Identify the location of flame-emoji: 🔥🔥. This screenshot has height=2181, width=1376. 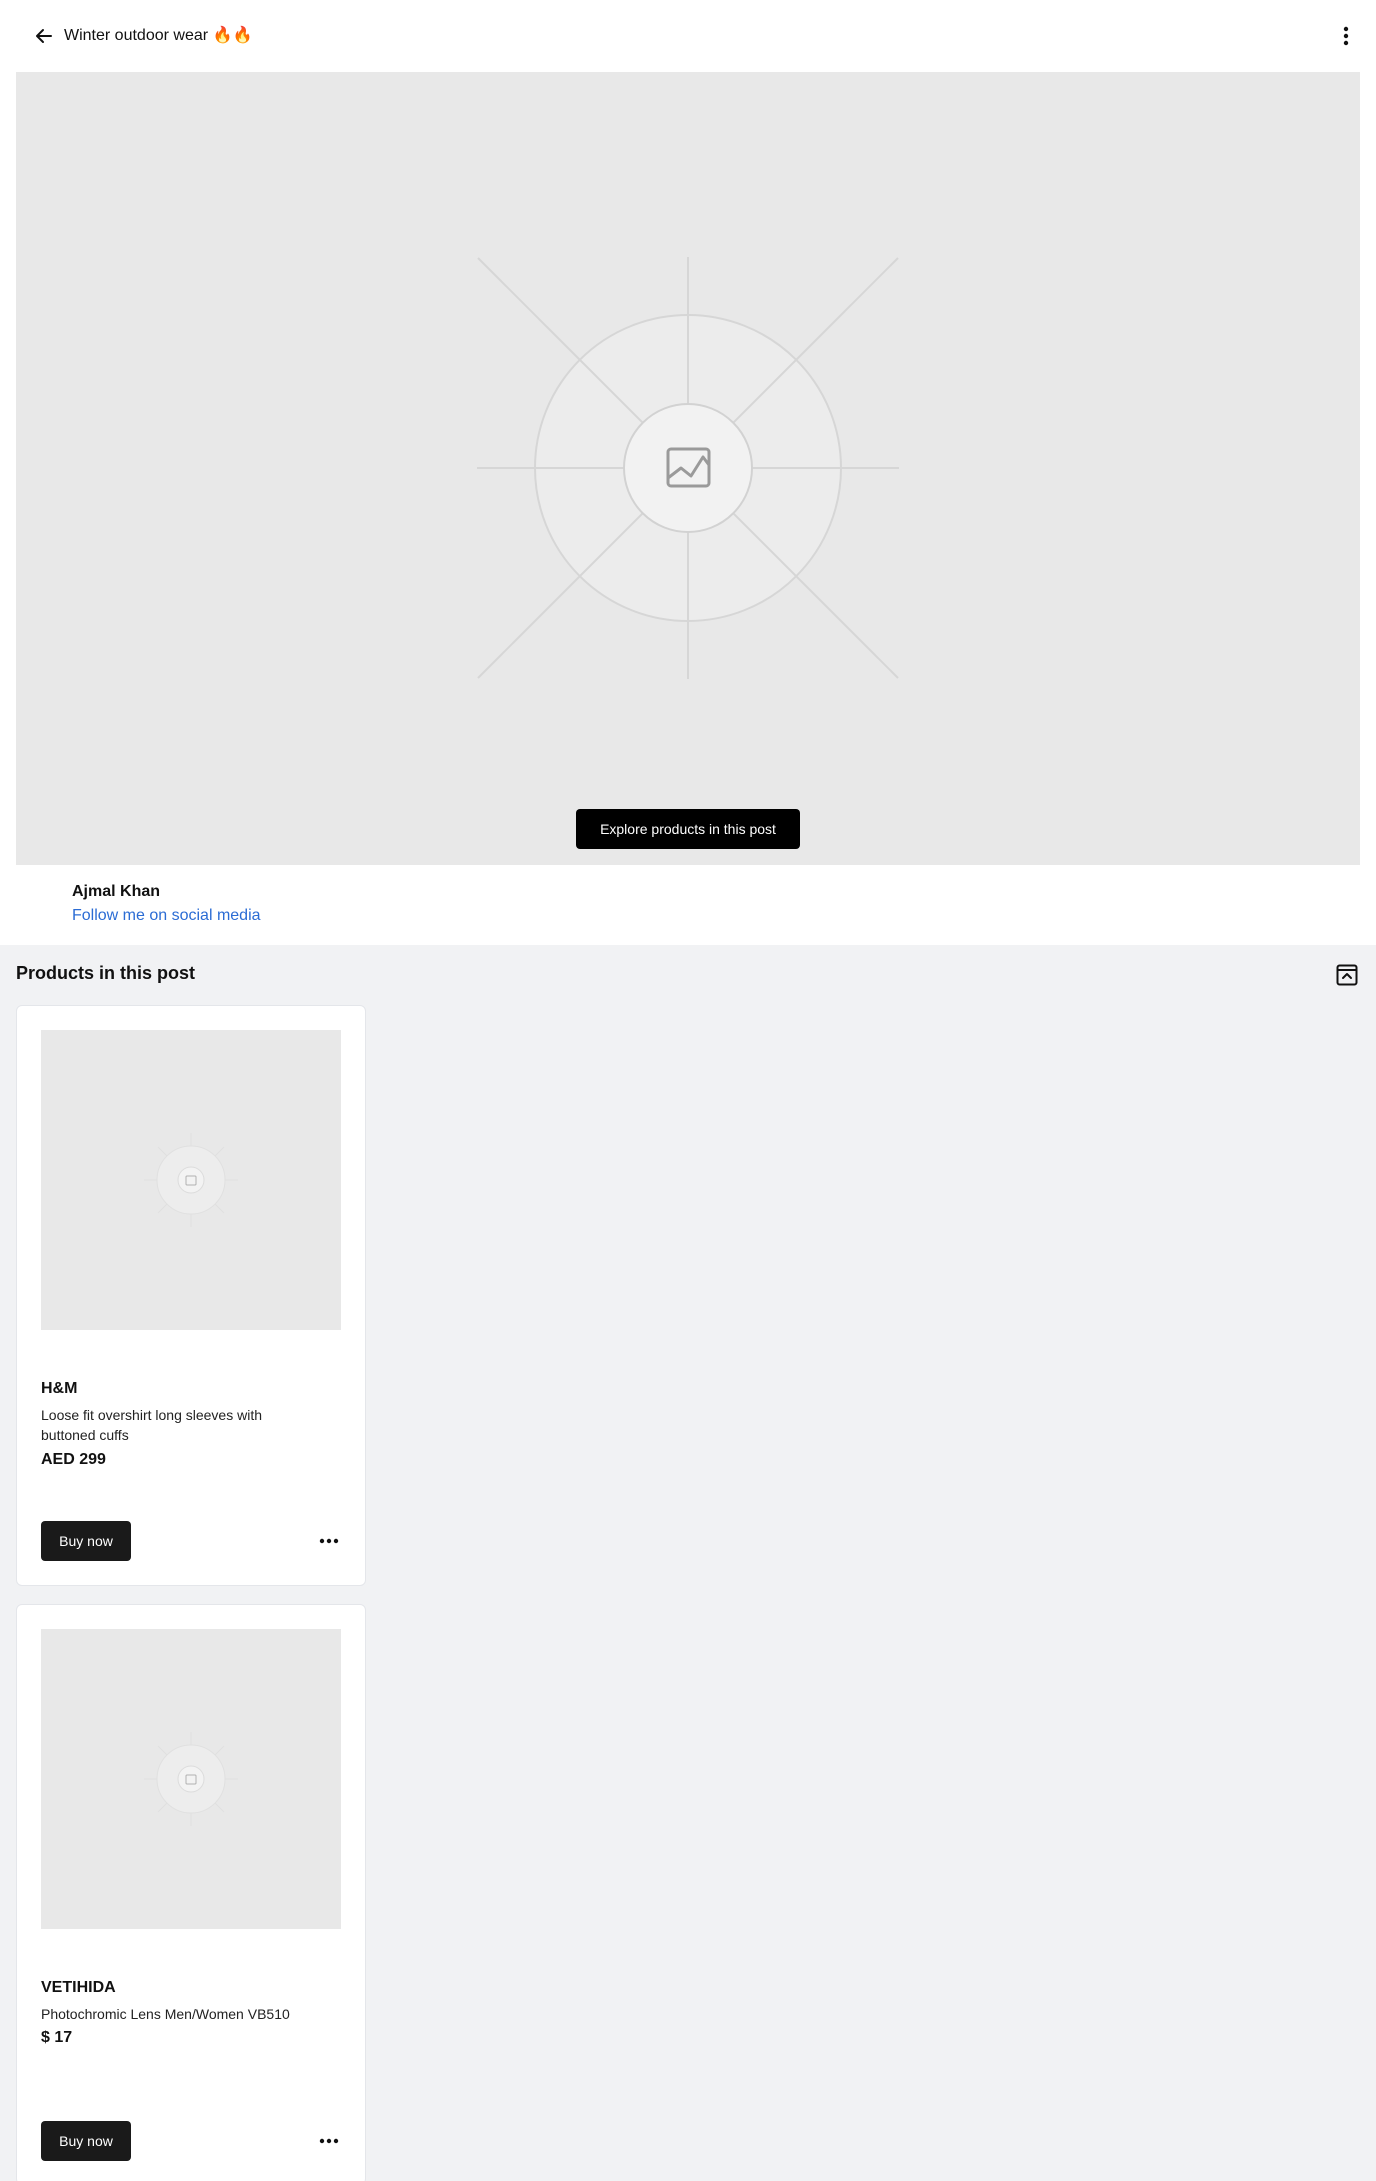
(232, 35).